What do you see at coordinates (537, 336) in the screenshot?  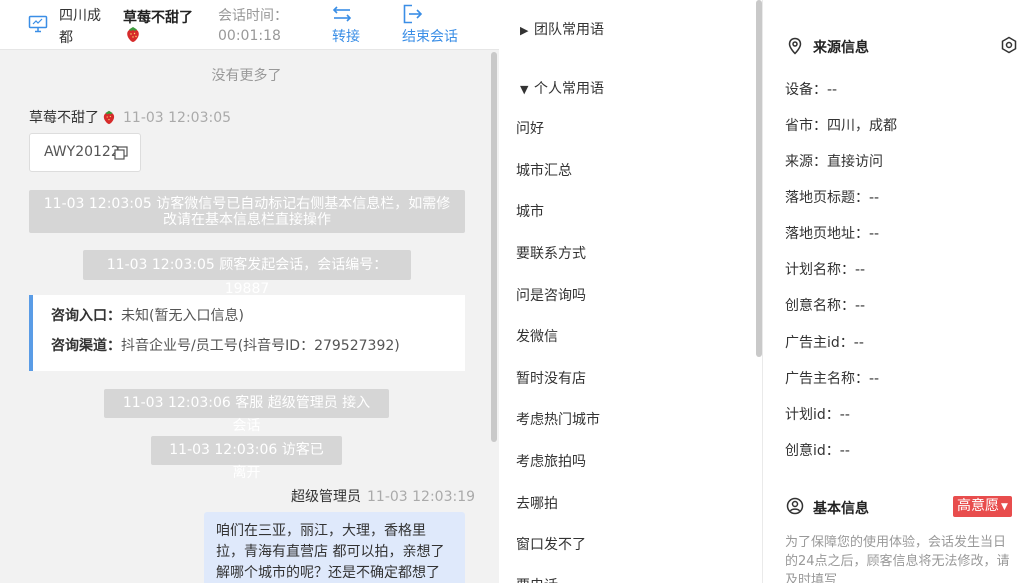 I see `phrase-item: 发微信` at bounding box center [537, 336].